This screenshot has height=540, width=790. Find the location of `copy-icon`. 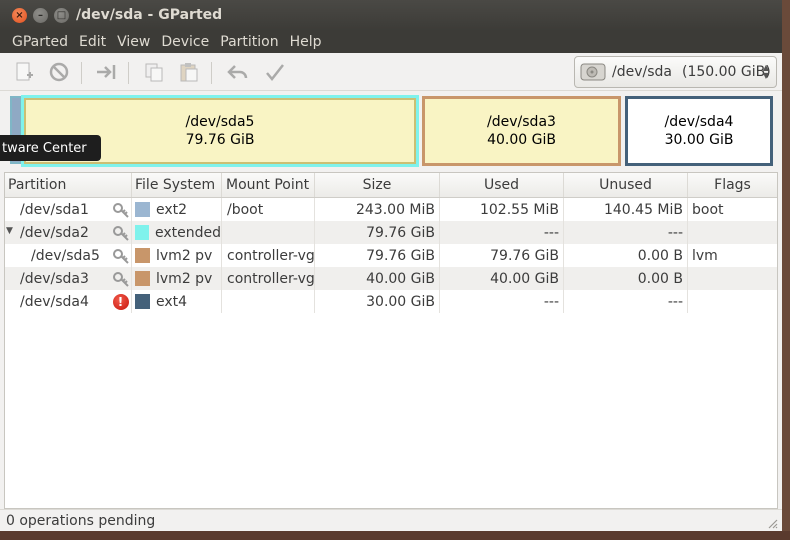

copy-icon is located at coordinates (154, 72).